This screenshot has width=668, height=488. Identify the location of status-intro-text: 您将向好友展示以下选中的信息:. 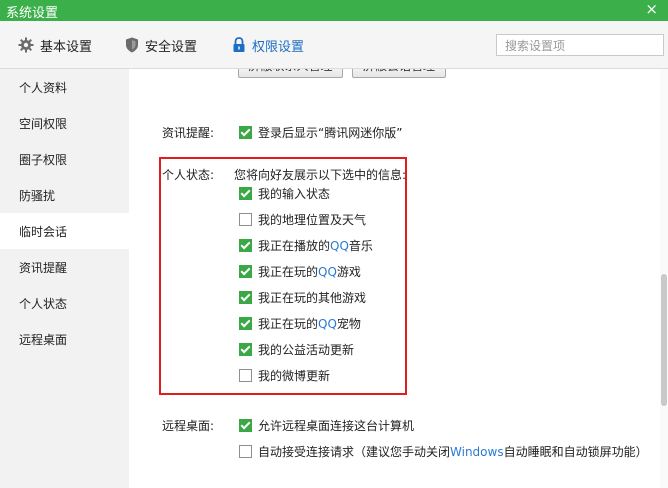
(320, 175).